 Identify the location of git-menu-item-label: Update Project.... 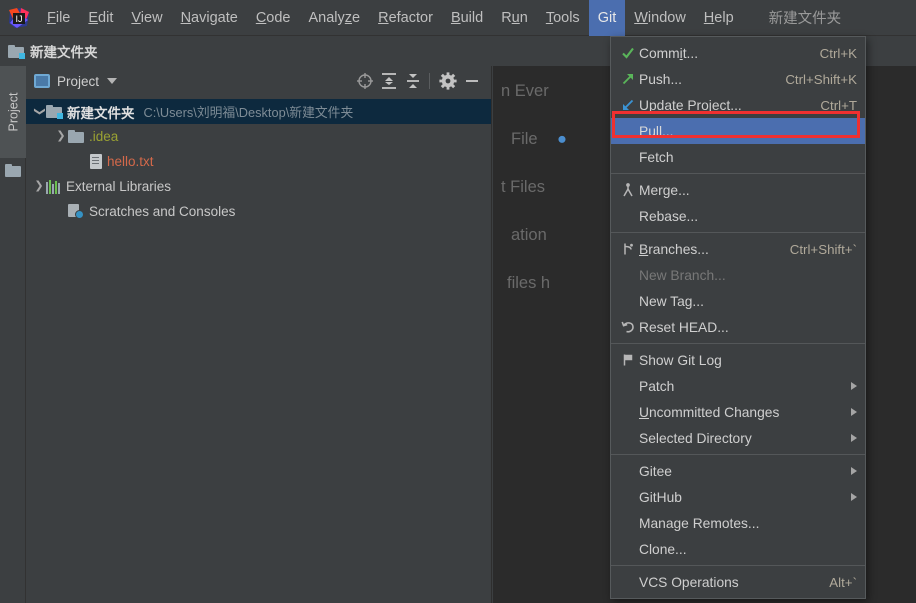
(690, 105).